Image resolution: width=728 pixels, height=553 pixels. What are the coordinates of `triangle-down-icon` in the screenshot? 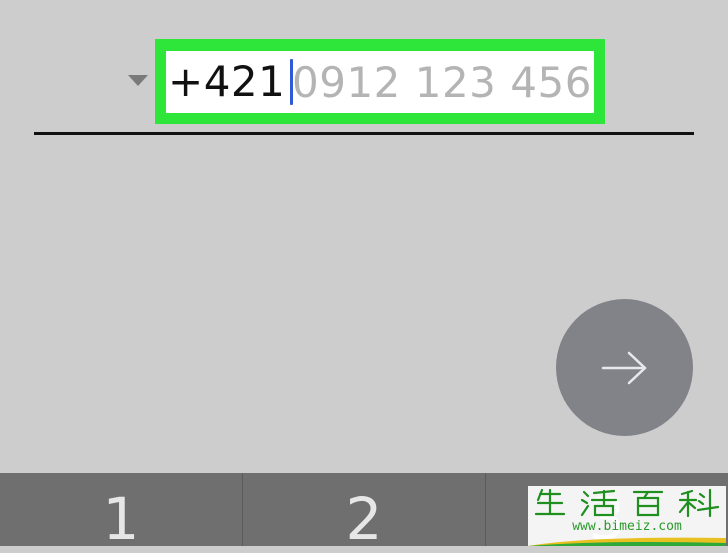 It's located at (138, 80).